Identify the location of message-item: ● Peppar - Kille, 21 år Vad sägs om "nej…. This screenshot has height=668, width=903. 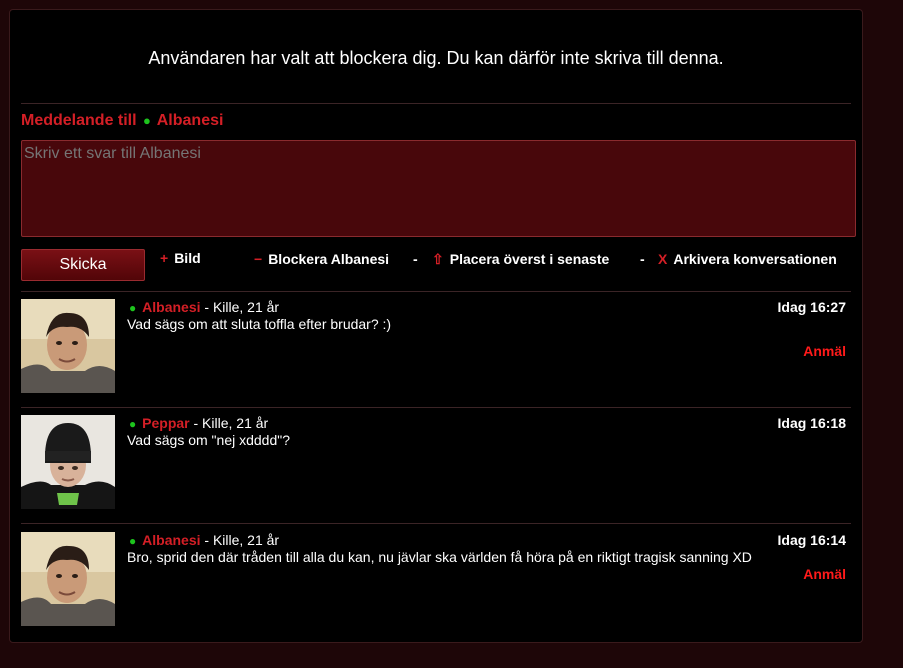
(436, 465).